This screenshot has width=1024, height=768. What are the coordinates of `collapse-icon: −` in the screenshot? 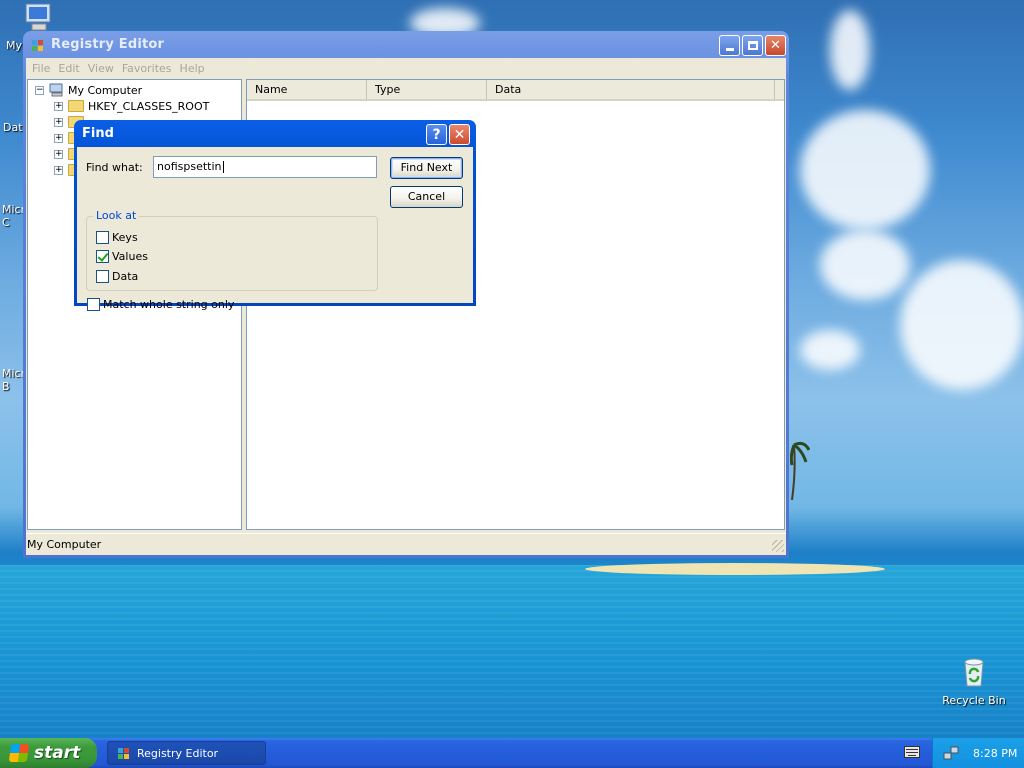 It's located at (39, 90).